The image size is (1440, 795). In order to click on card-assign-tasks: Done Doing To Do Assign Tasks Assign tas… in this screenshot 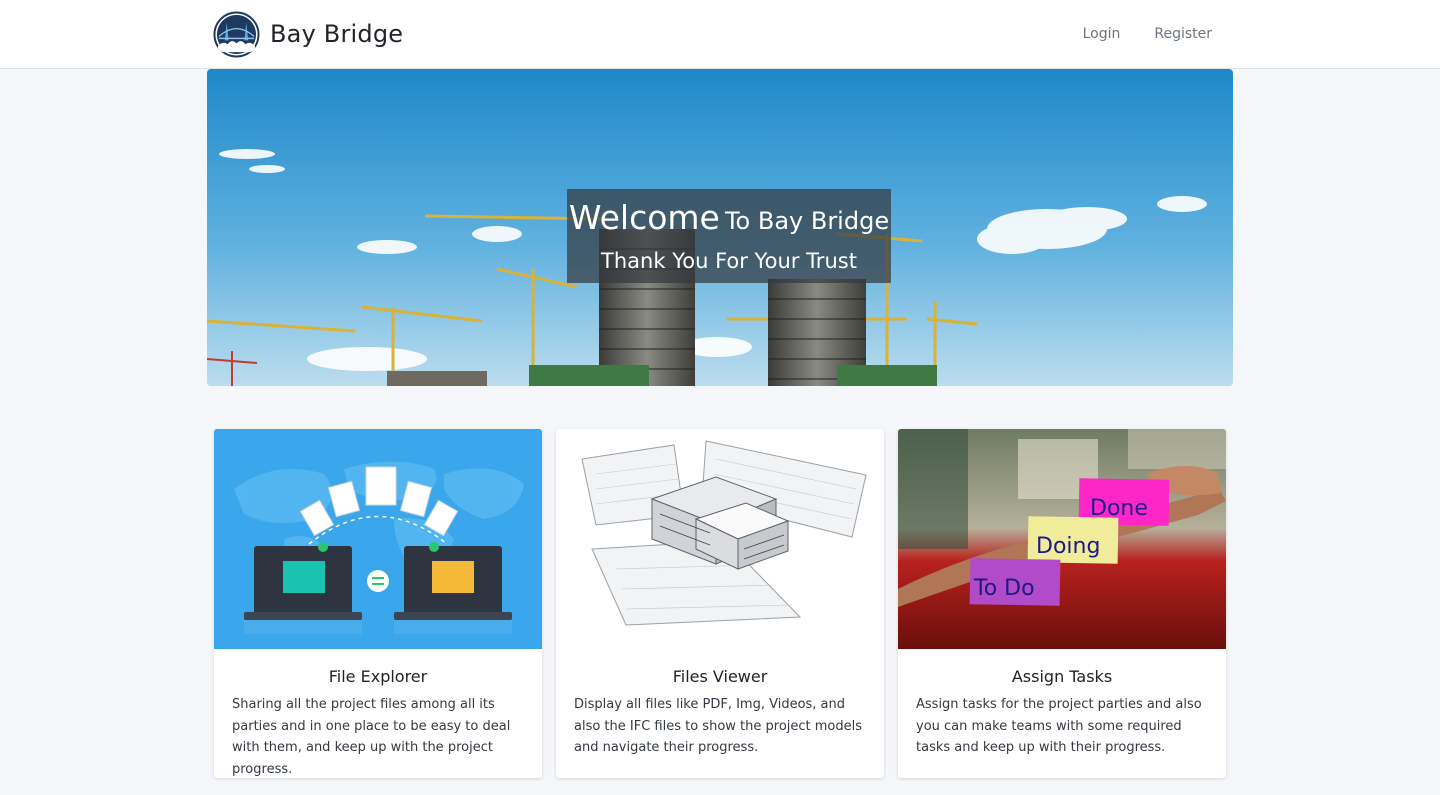, I will do `click(1062, 603)`.